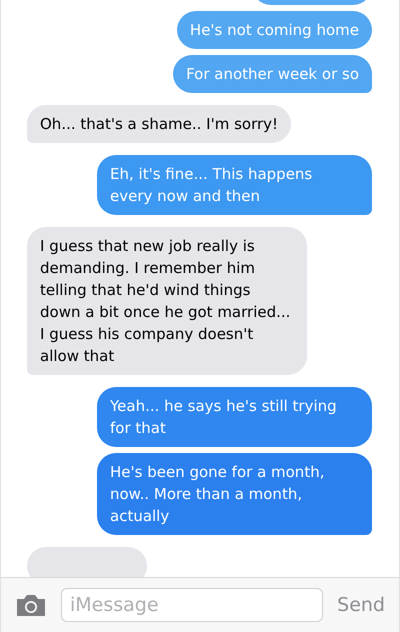 This screenshot has height=632, width=400. Describe the element at coordinates (217, 494) in the screenshot. I see `message-text: He's been gone for a month, now.. More than a month, actually` at that location.